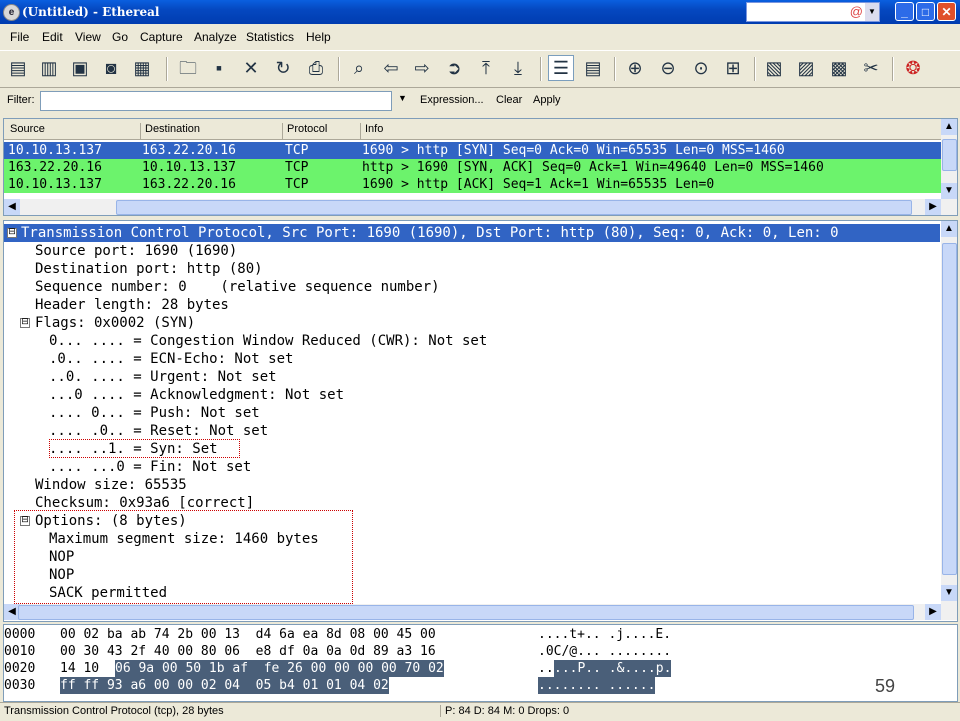 This screenshot has height=721, width=960. I want to click on display-filters-icon: ▨, so click(806, 68).